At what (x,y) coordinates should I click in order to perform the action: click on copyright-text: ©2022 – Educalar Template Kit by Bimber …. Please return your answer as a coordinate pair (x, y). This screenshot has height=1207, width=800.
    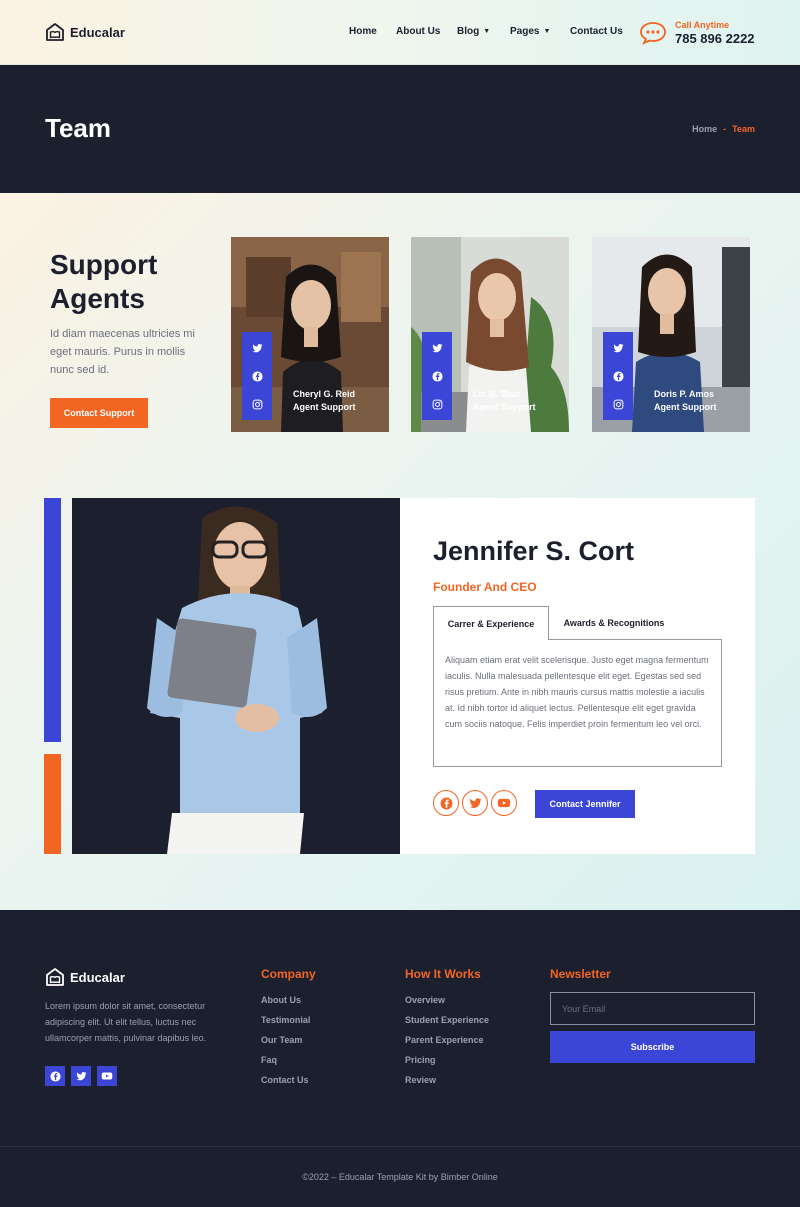
    Looking at the image, I should click on (400, 1177).